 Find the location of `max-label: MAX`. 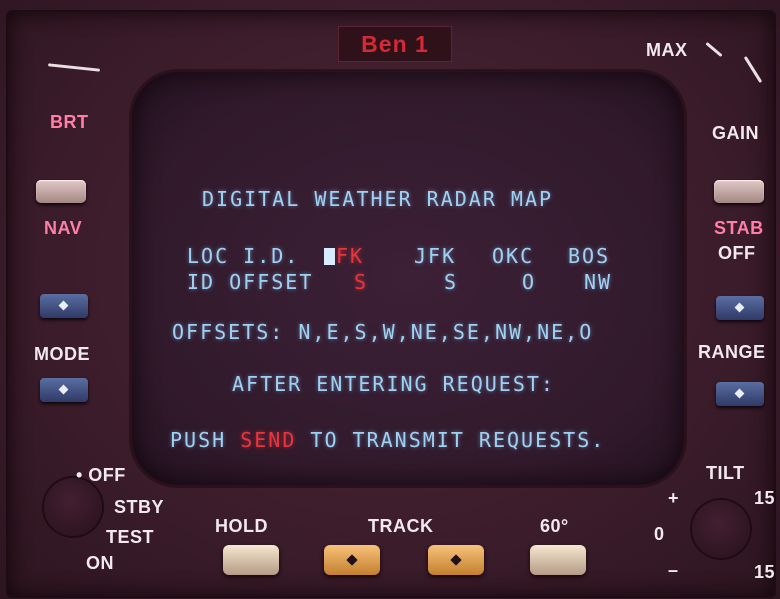

max-label: MAX is located at coordinates (667, 50).